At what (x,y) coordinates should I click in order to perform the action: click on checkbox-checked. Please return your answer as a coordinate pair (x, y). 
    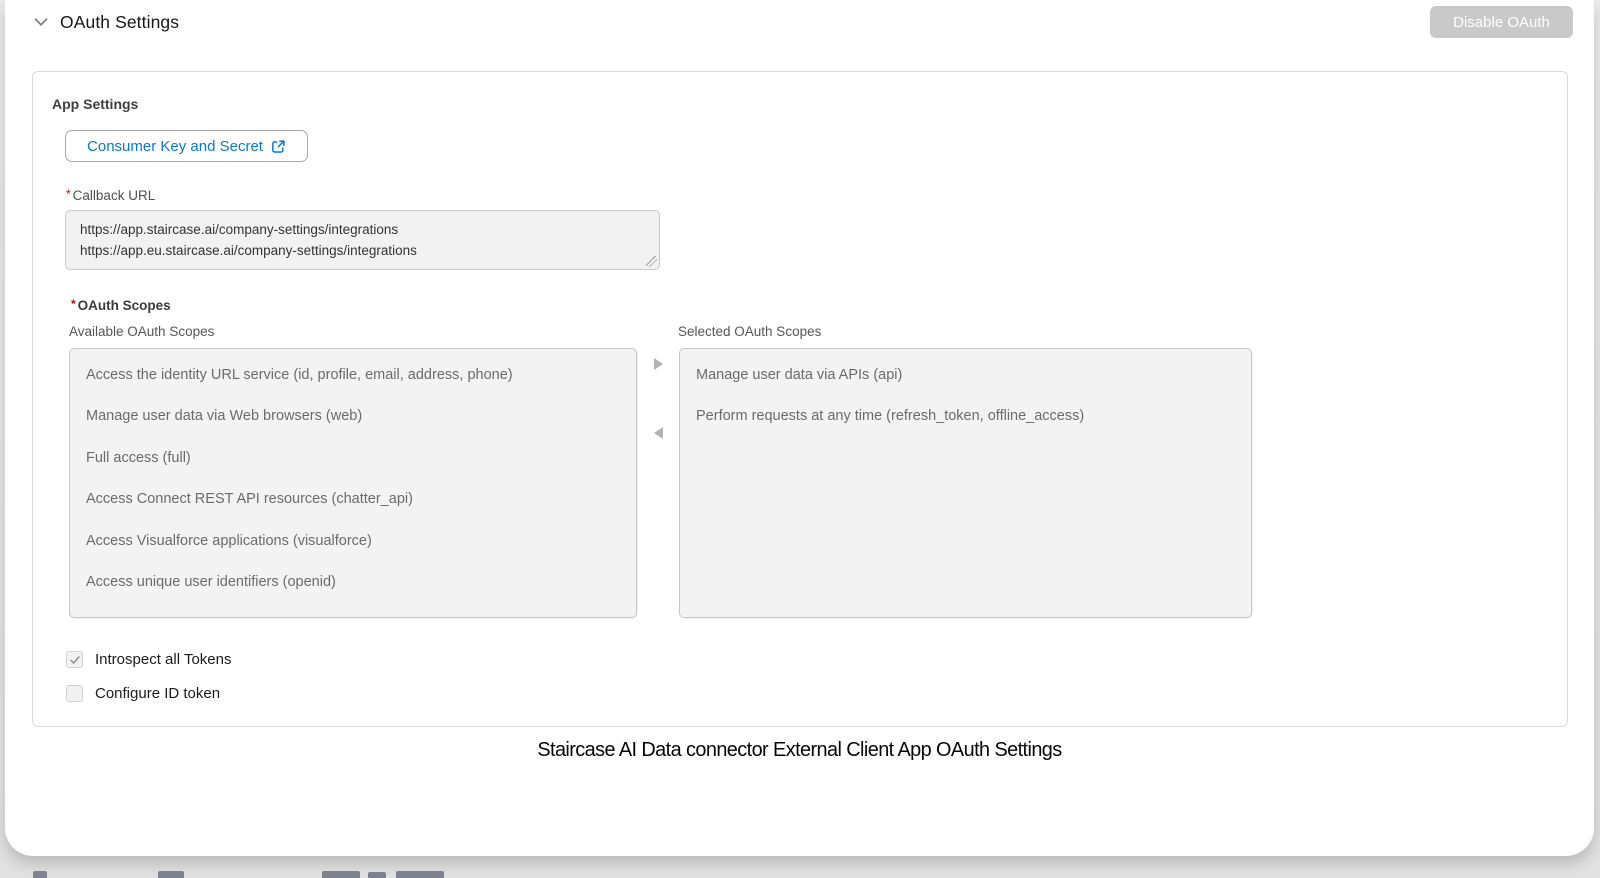
    Looking at the image, I should click on (74, 659).